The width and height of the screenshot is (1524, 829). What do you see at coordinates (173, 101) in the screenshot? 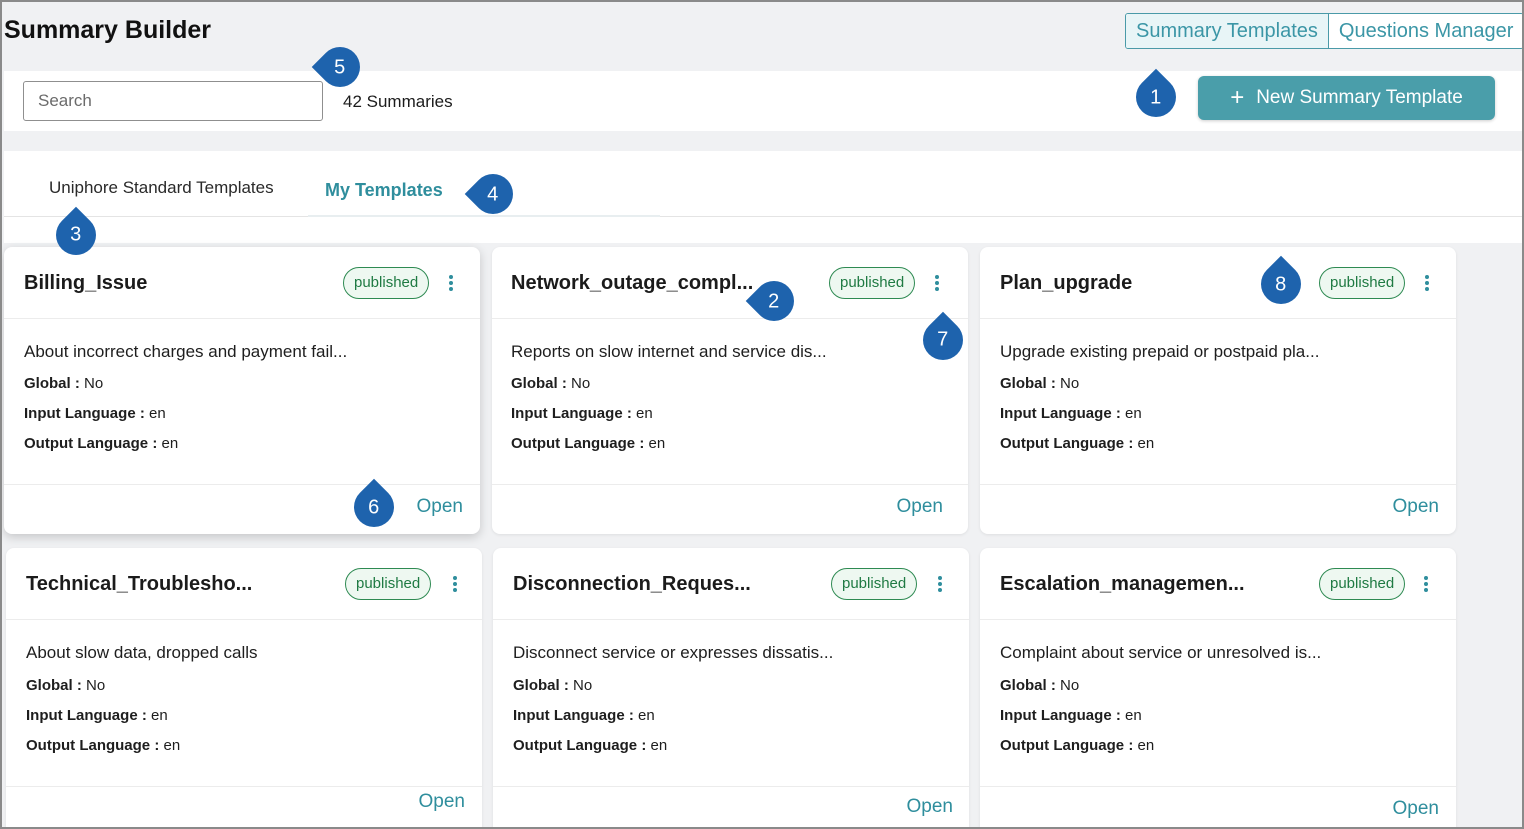
I see `search-input` at bounding box center [173, 101].